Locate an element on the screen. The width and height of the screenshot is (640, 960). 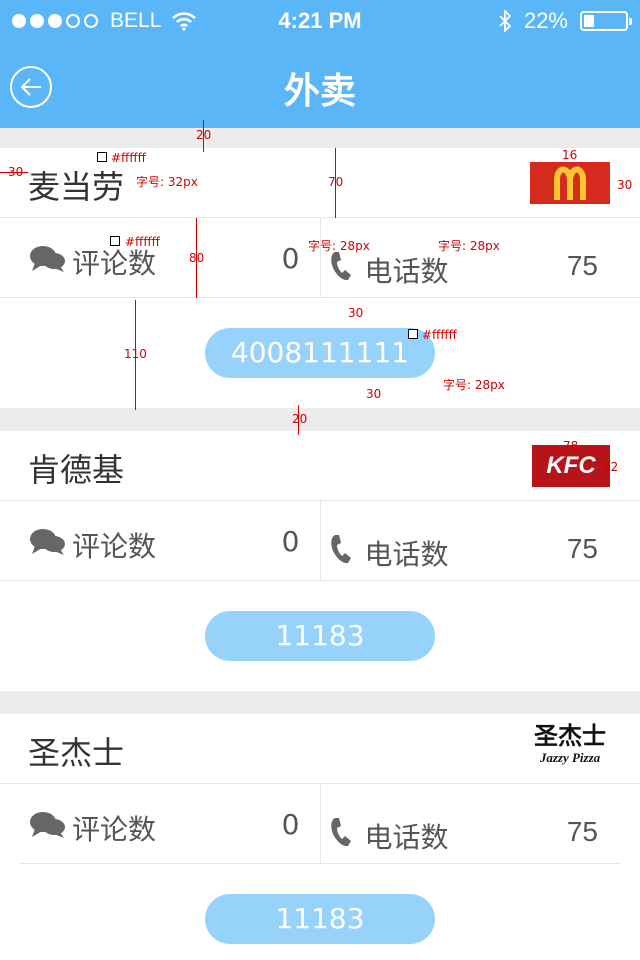
nav-bar: 外卖 is located at coordinates (320, 84).